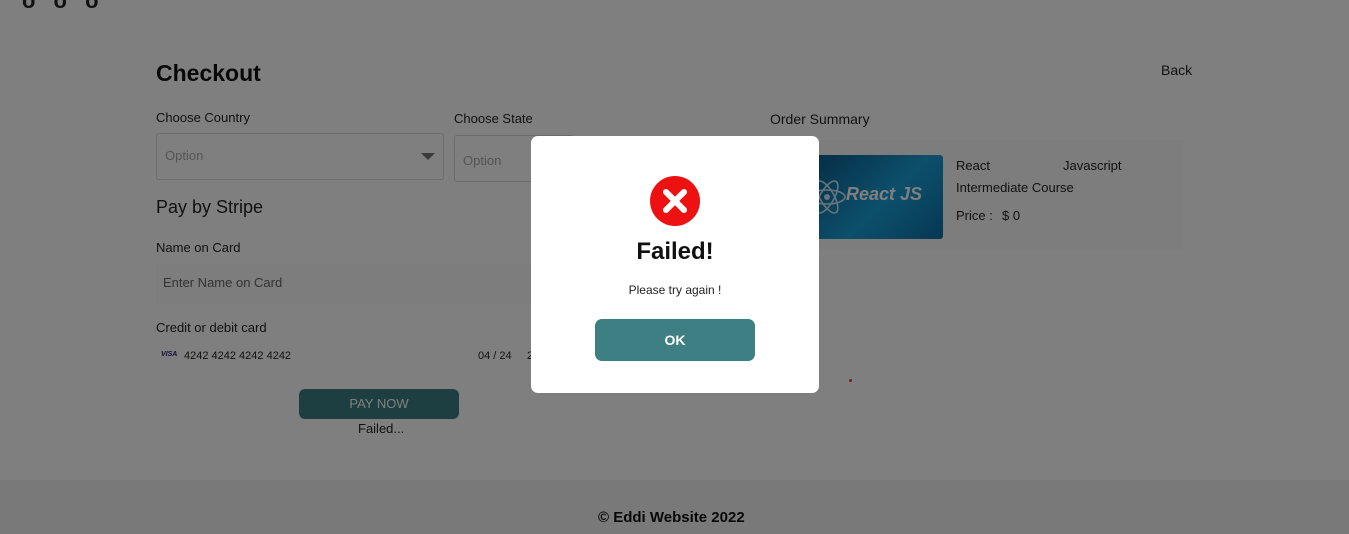  I want to click on ok-button: OK, so click(675, 340).